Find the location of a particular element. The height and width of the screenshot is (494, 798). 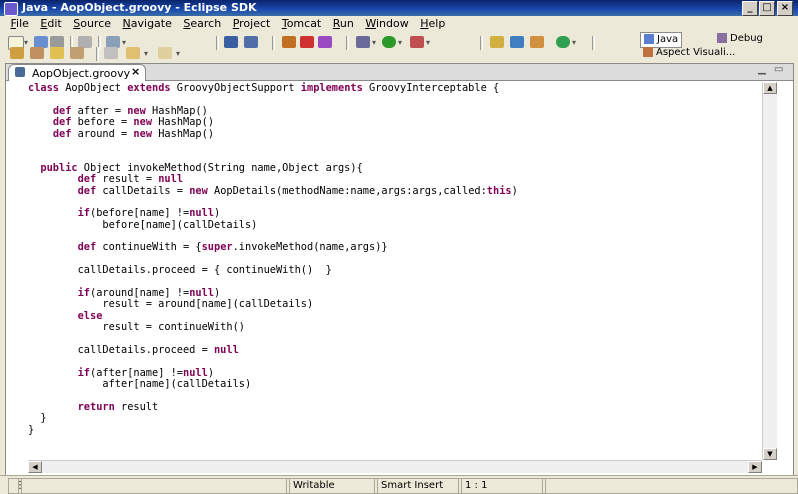

editor-tab-aopobject: AopObject.groovy × is located at coordinates (77, 72).